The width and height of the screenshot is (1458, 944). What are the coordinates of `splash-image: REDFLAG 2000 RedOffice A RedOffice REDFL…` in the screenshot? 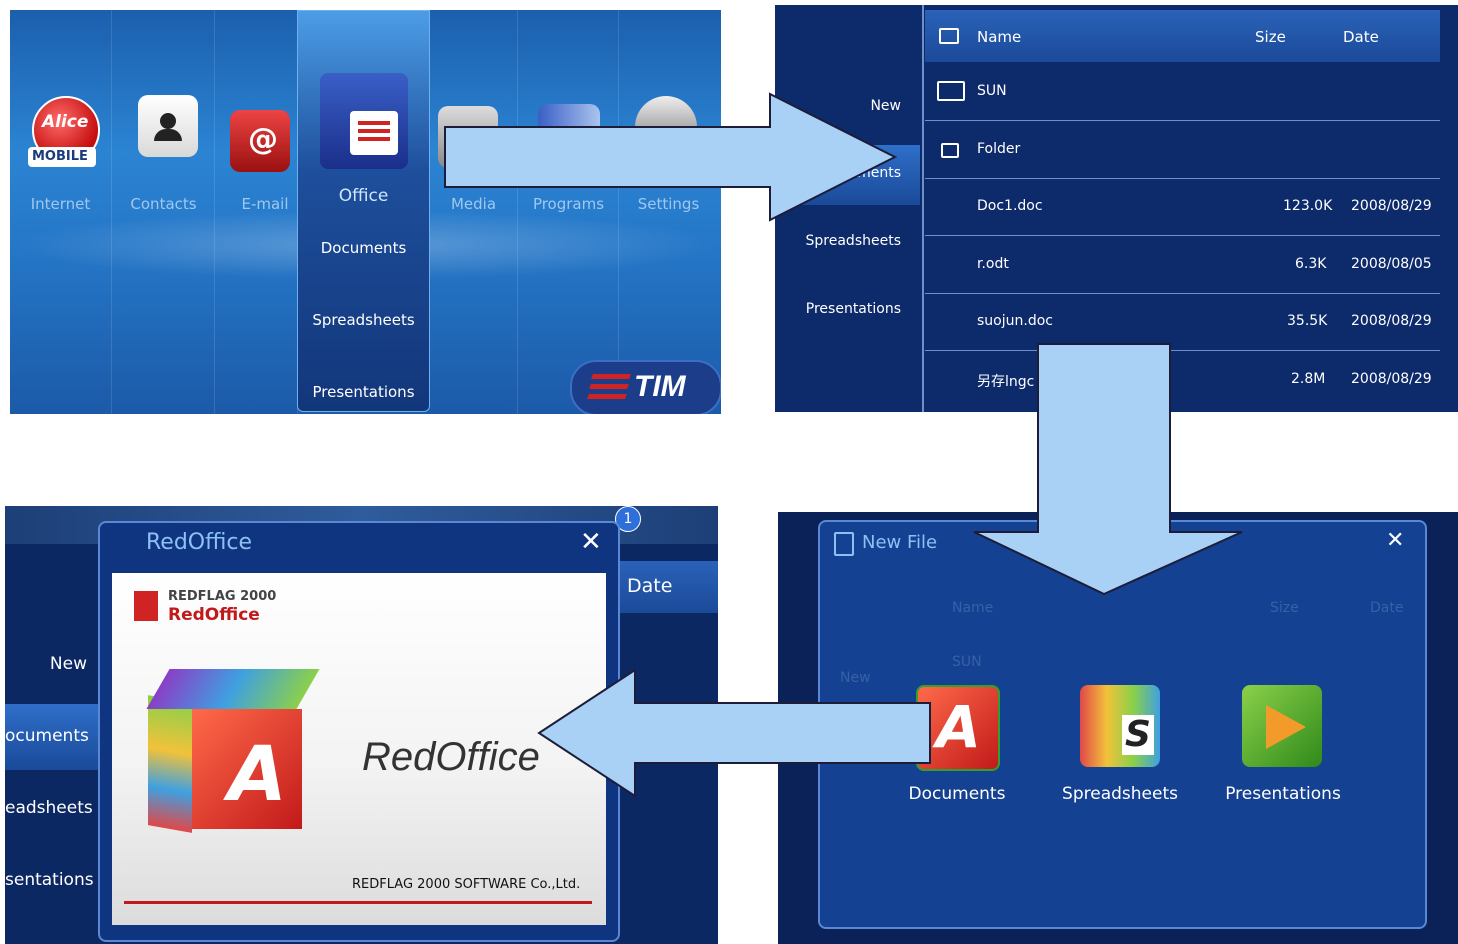 It's located at (359, 749).